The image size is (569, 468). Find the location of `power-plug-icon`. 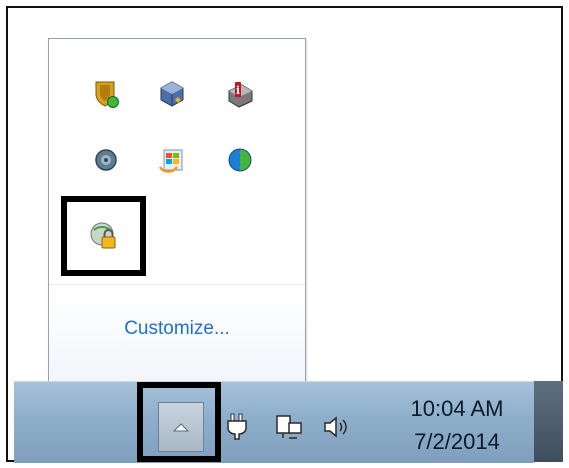

power-plug-icon is located at coordinates (237, 427).